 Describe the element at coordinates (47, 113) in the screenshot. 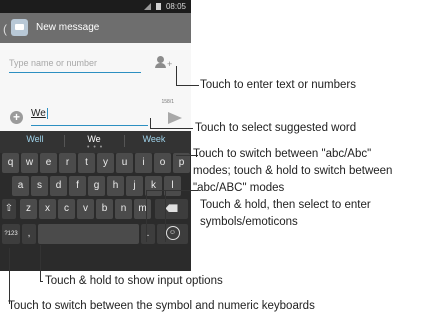

I see `text-cursor` at that location.